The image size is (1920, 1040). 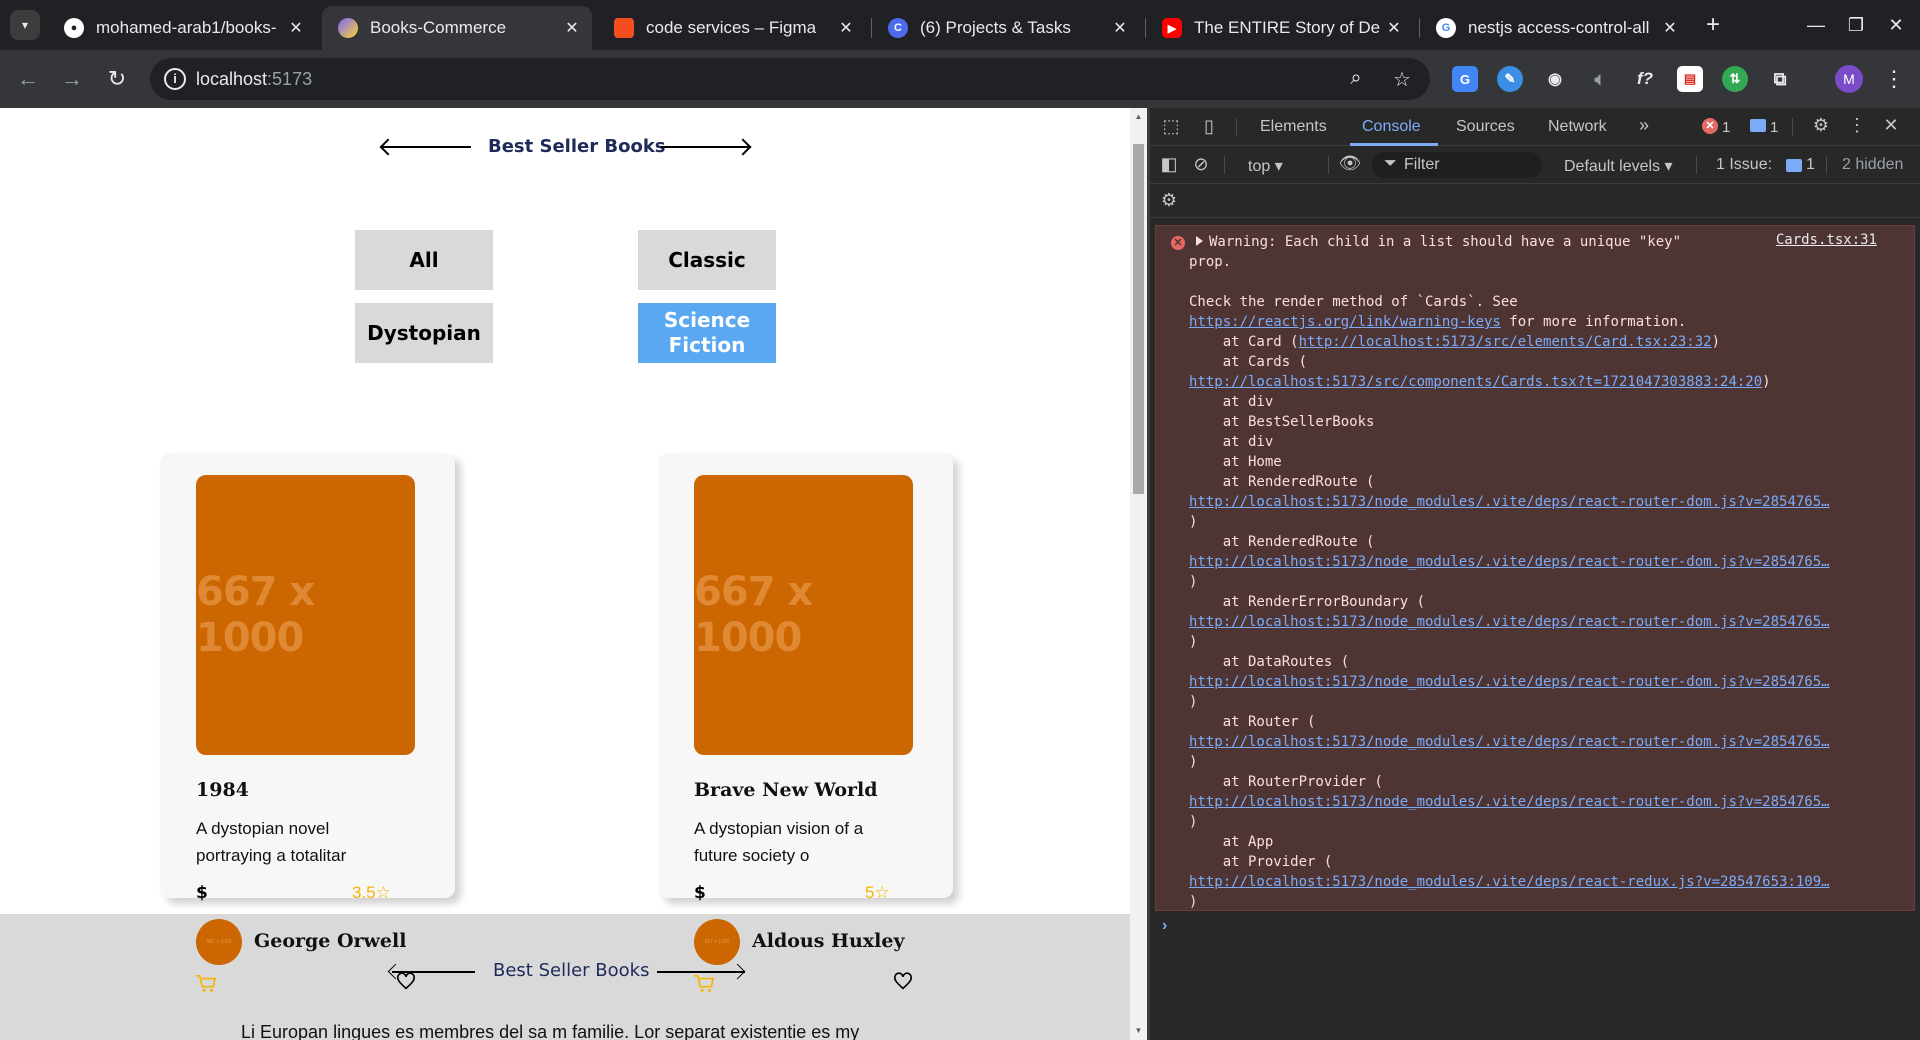 What do you see at coordinates (1280, 28) in the screenshot?
I see `tab-youtube: ▶ The ENTIRE Story of Dex ✕` at bounding box center [1280, 28].